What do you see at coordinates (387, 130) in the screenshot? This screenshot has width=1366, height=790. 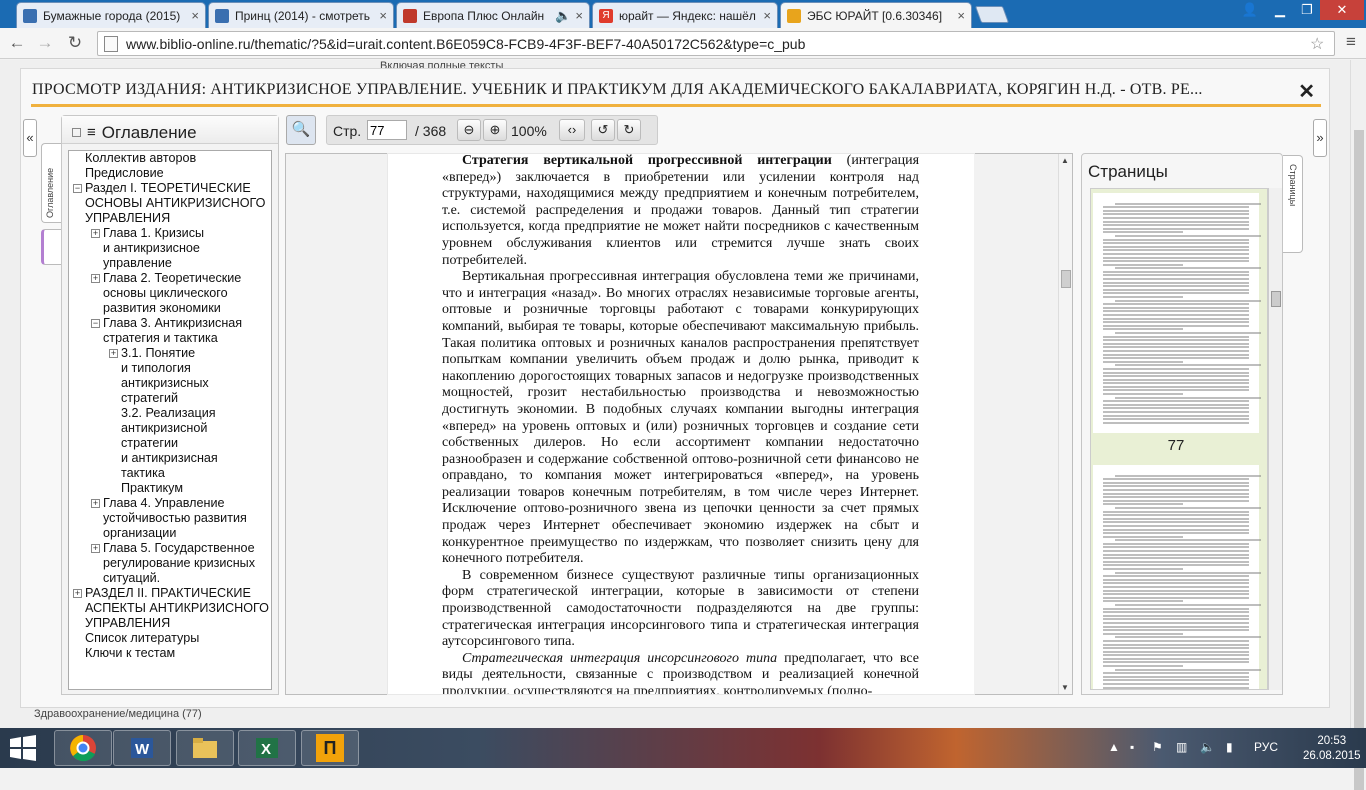 I see `page-number-input` at bounding box center [387, 130].